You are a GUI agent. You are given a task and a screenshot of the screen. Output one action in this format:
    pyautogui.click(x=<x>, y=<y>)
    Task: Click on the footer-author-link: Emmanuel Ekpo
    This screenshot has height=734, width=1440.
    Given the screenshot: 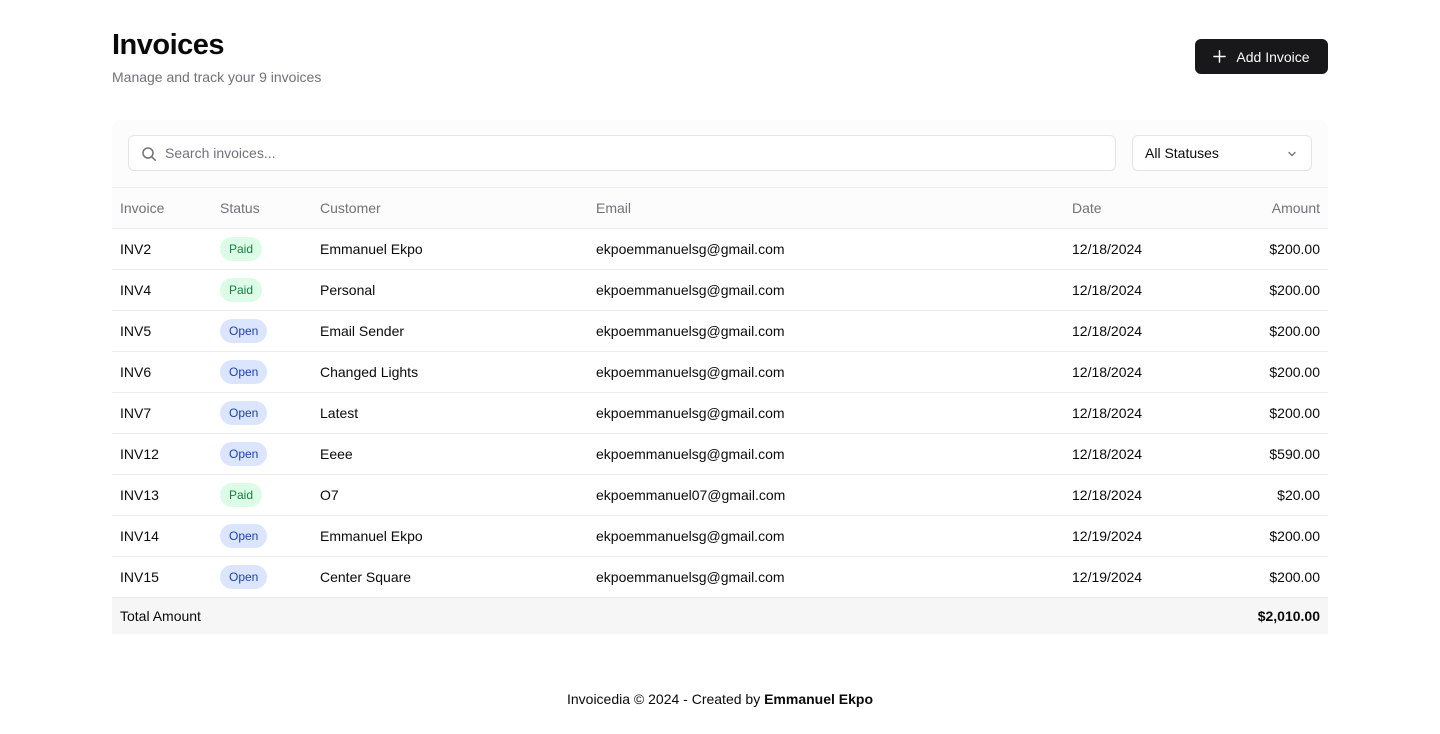 What is the action you would take?
    pyautogui.click(x=818, y=699)
    